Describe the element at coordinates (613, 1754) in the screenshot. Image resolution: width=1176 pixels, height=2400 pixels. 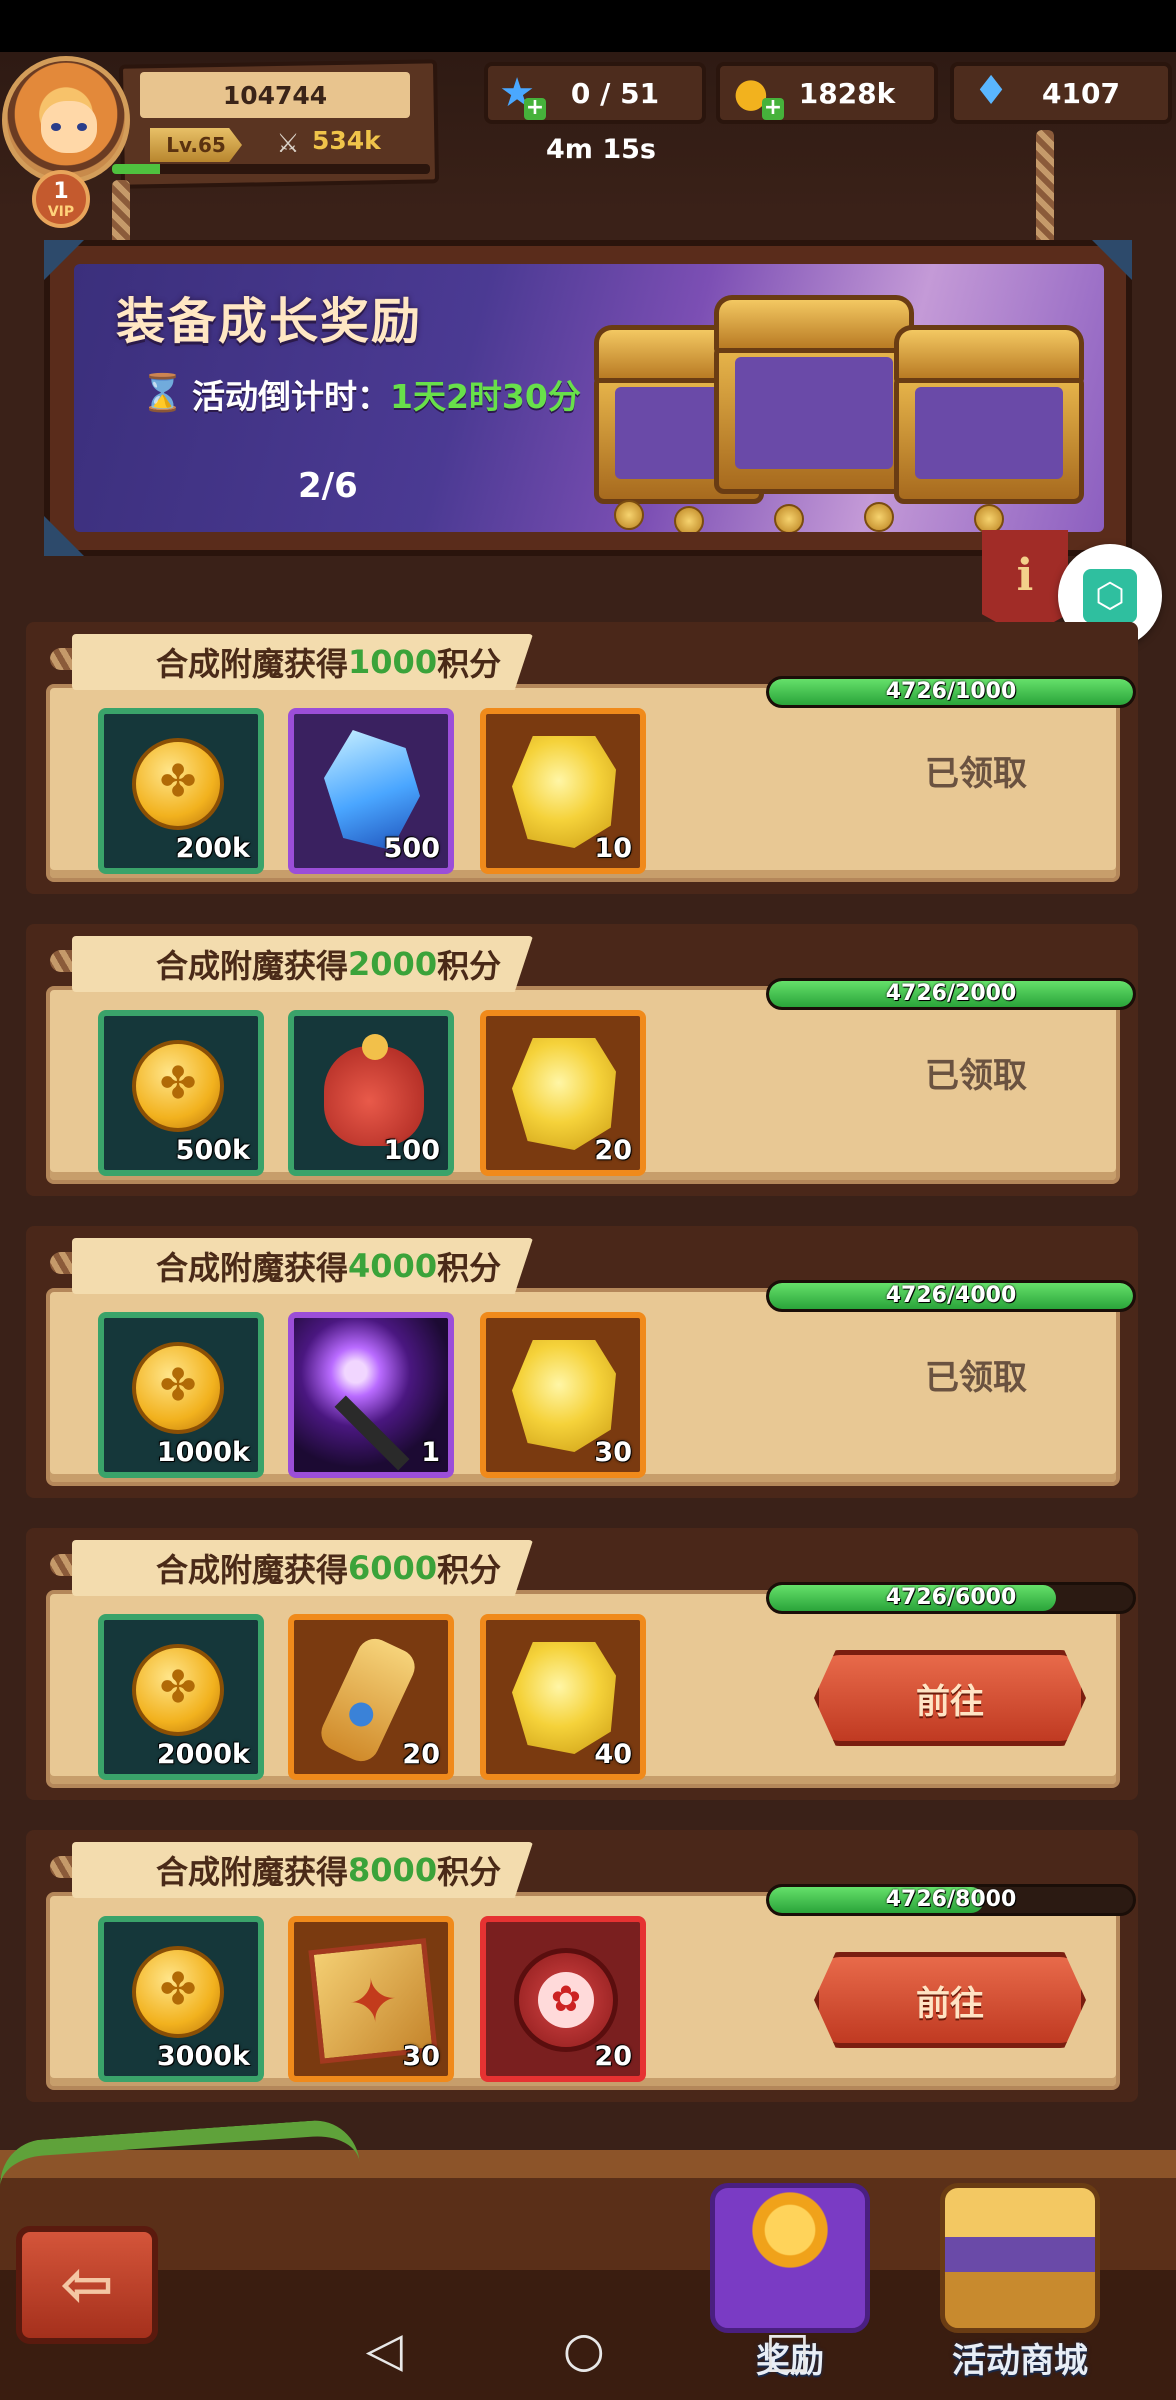
I see `reward-quantity: 40` at that location.